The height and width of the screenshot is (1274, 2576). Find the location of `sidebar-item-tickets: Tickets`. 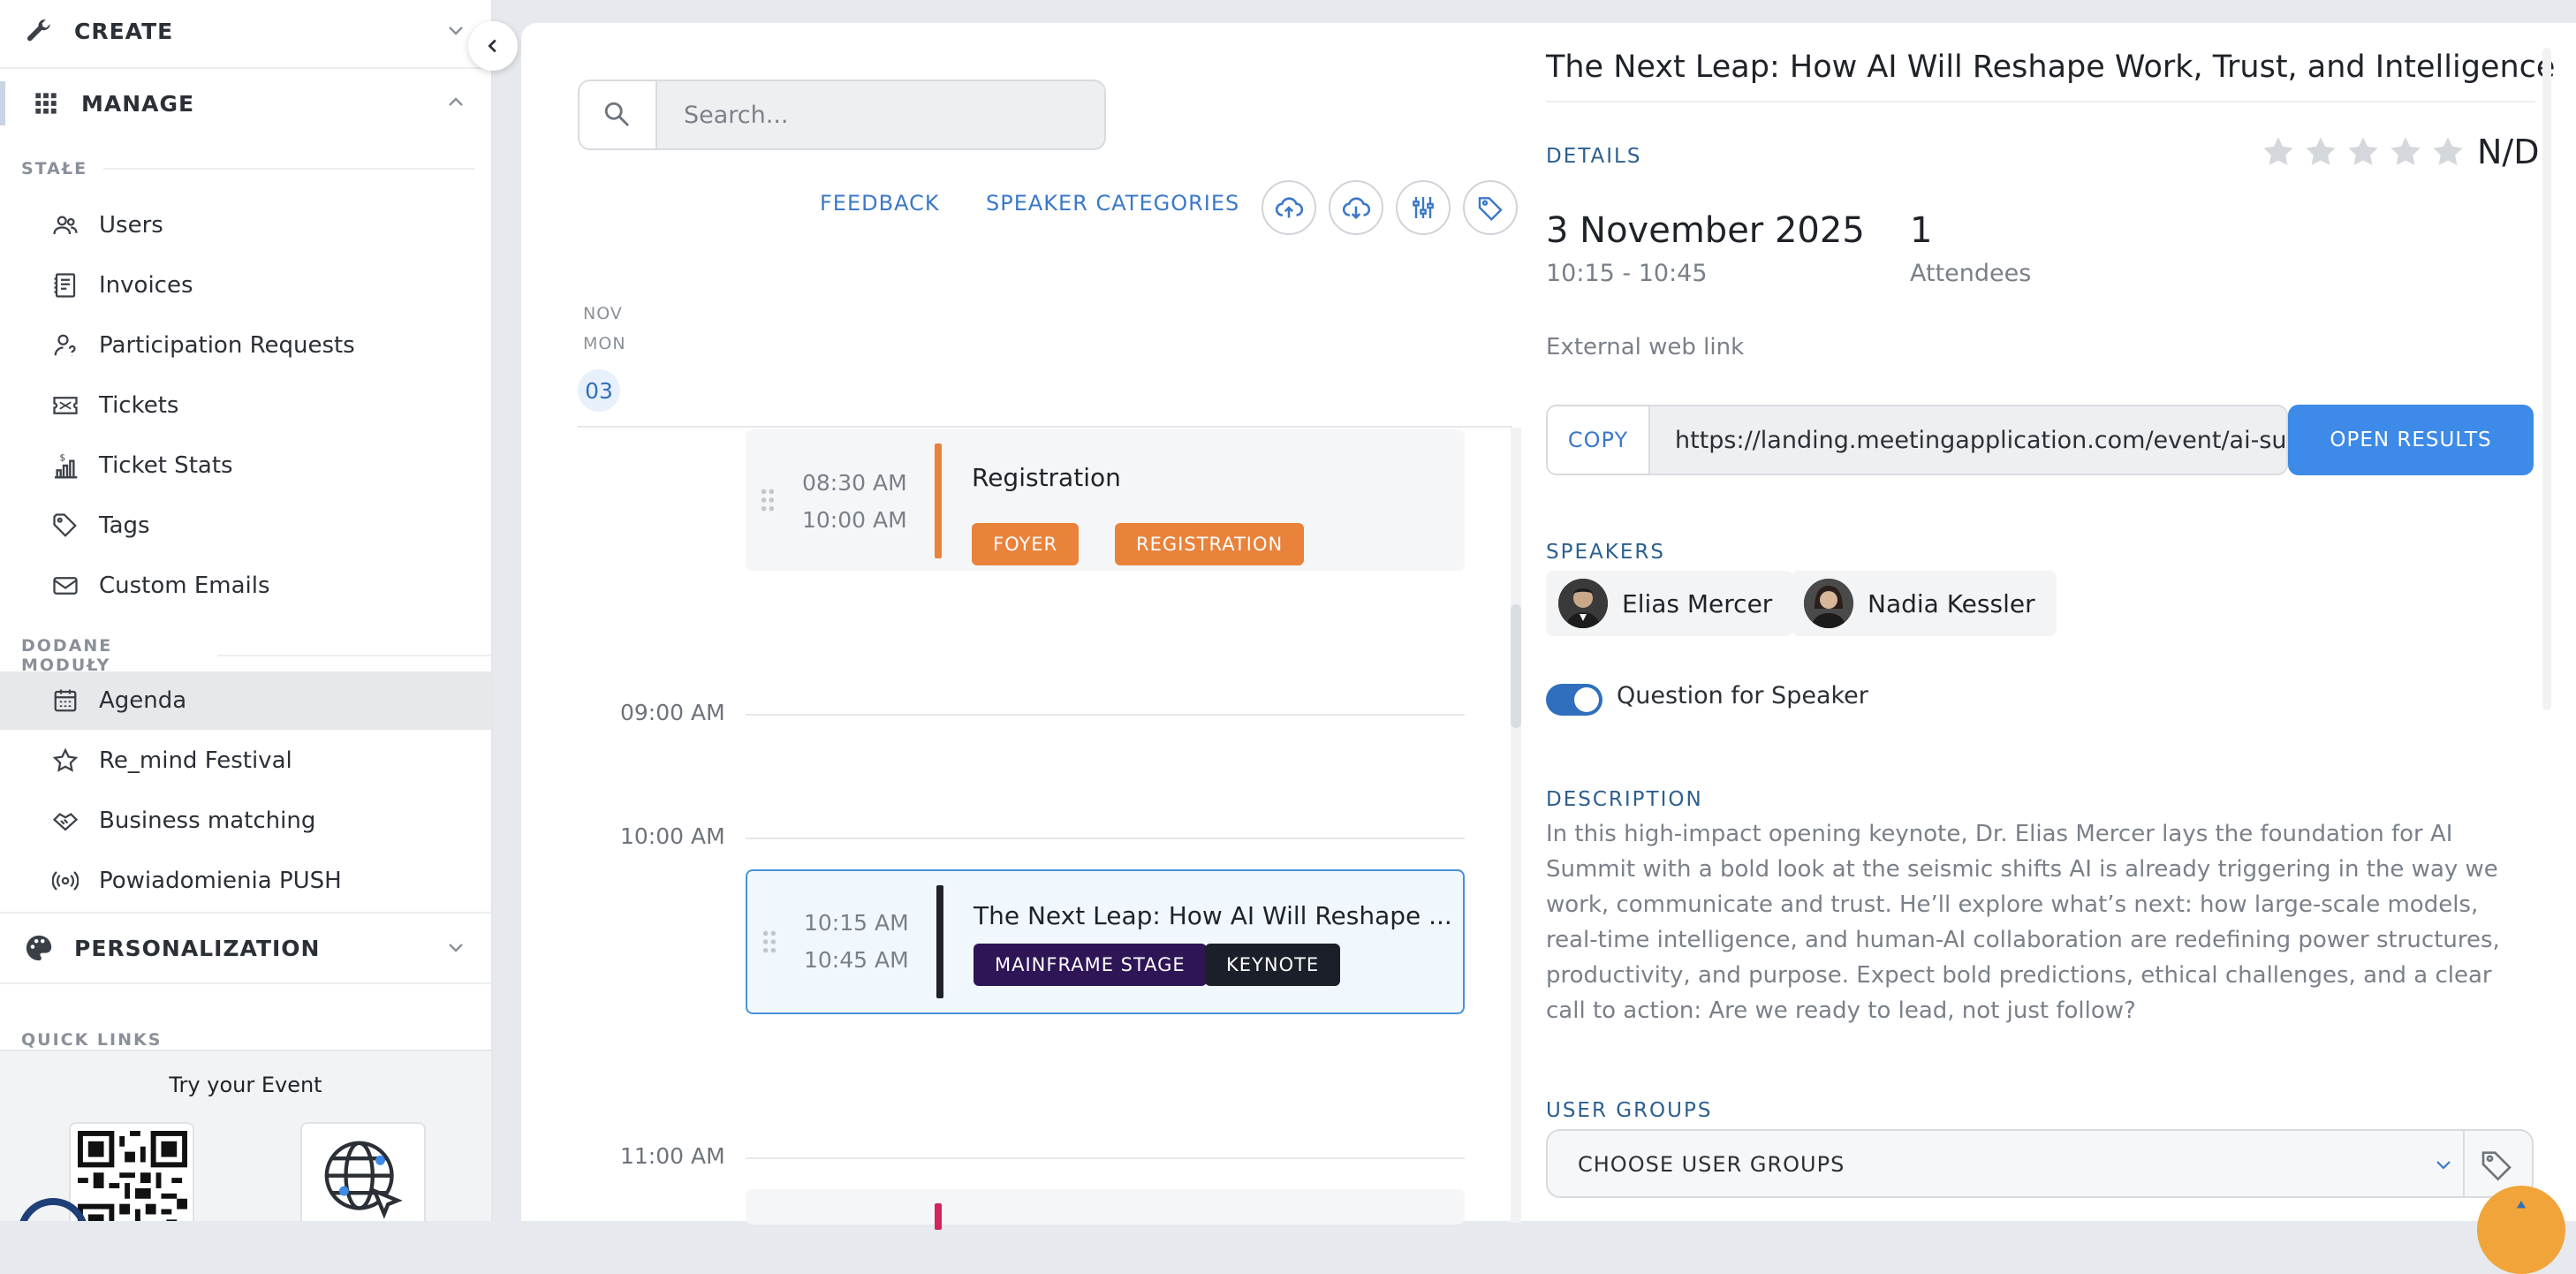

sidebar-item-tickets: Tickets is located at coordinates (246, 405).